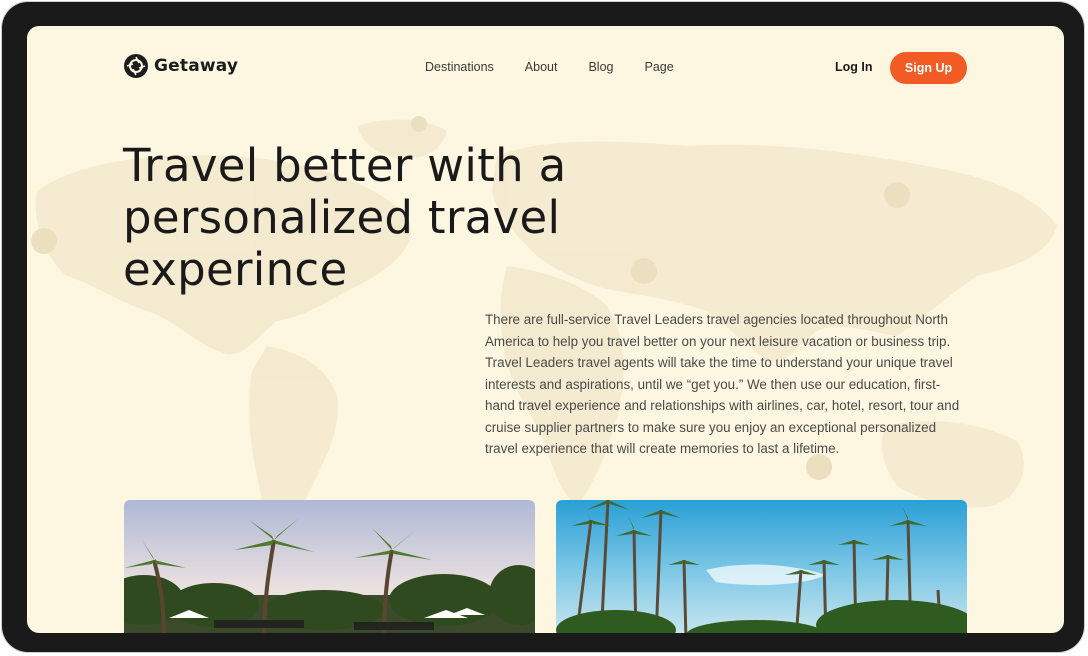  Describe the element at coordinates (342, 217) in the screenshot. I see `hero-title-line-2: personalized travel` at that location.